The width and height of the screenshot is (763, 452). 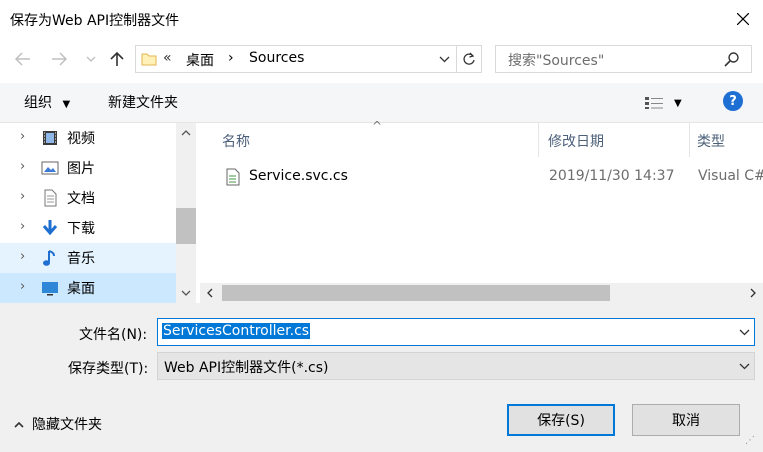 I want to click on save-type-value: Web API控制器文件(*.cs), so click(x=246, y=368).